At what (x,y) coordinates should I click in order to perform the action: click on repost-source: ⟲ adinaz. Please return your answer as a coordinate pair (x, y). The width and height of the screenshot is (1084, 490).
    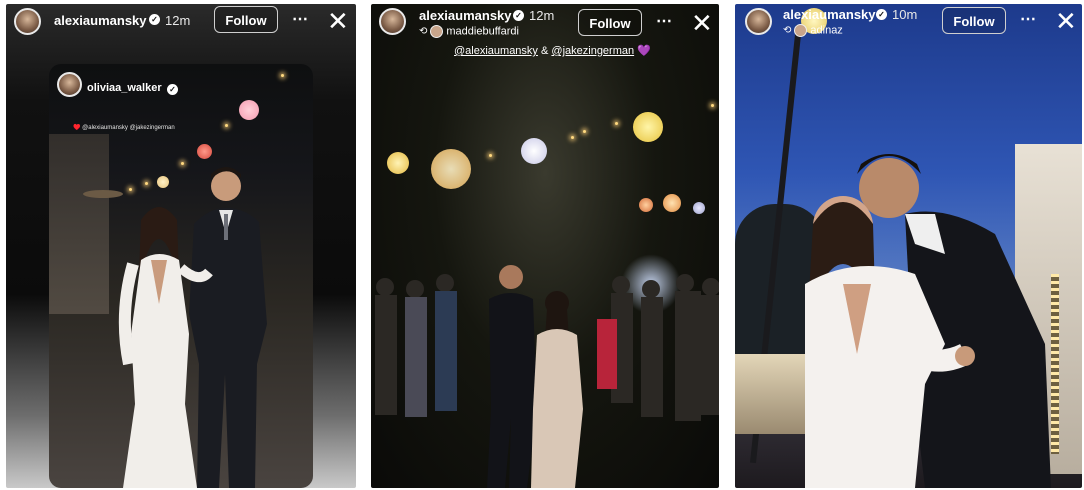
    Looking at the image, I should click on (813, 30).